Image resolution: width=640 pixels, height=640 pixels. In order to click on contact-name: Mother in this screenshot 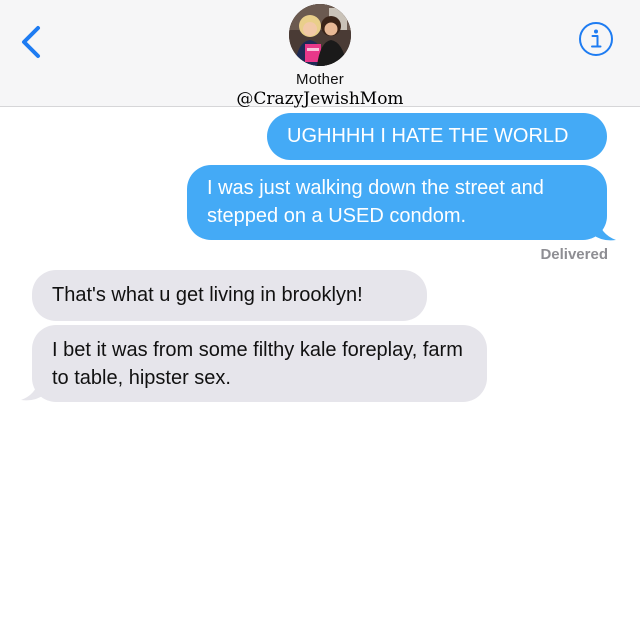, I will do `click(320, 79)`.